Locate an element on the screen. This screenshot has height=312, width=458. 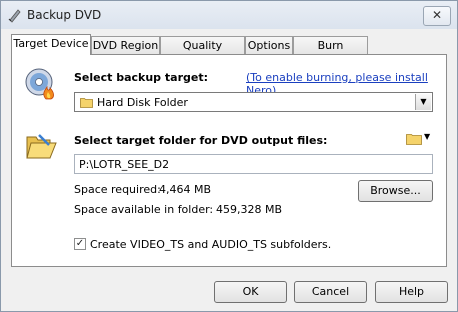
tab-quality-settings: Quality Settings is located at coordinates (202, 52).